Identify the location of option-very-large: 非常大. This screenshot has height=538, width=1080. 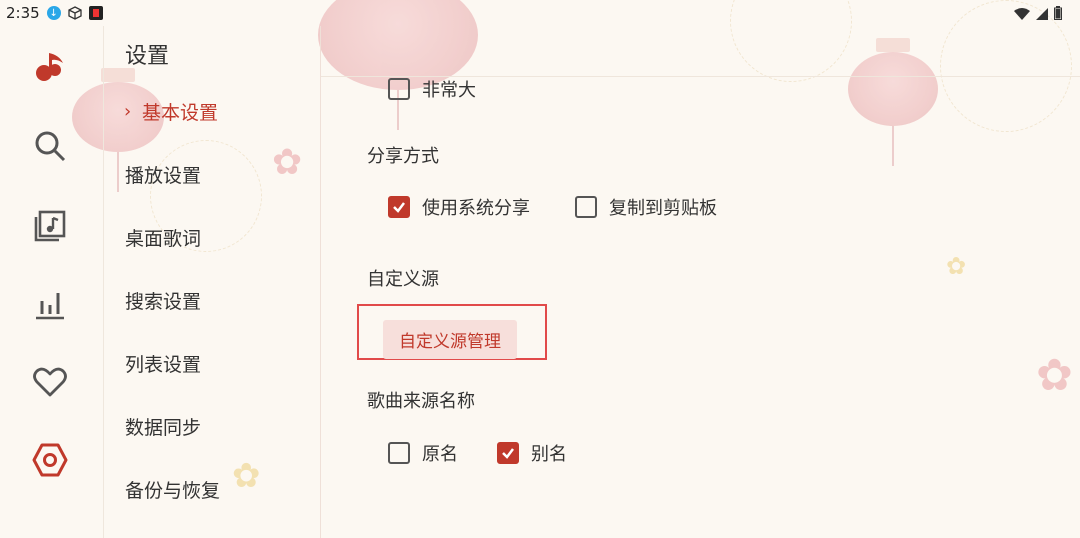
(432, 89).